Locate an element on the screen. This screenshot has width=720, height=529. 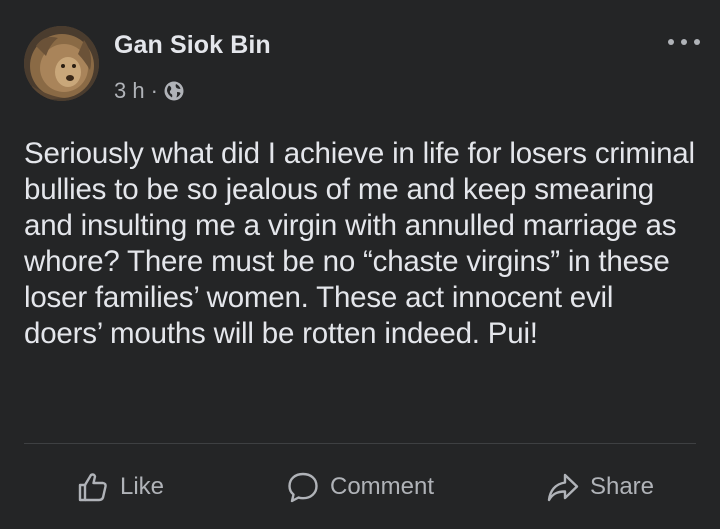
timestamp: 3 h is located at coordinates (129, 91).